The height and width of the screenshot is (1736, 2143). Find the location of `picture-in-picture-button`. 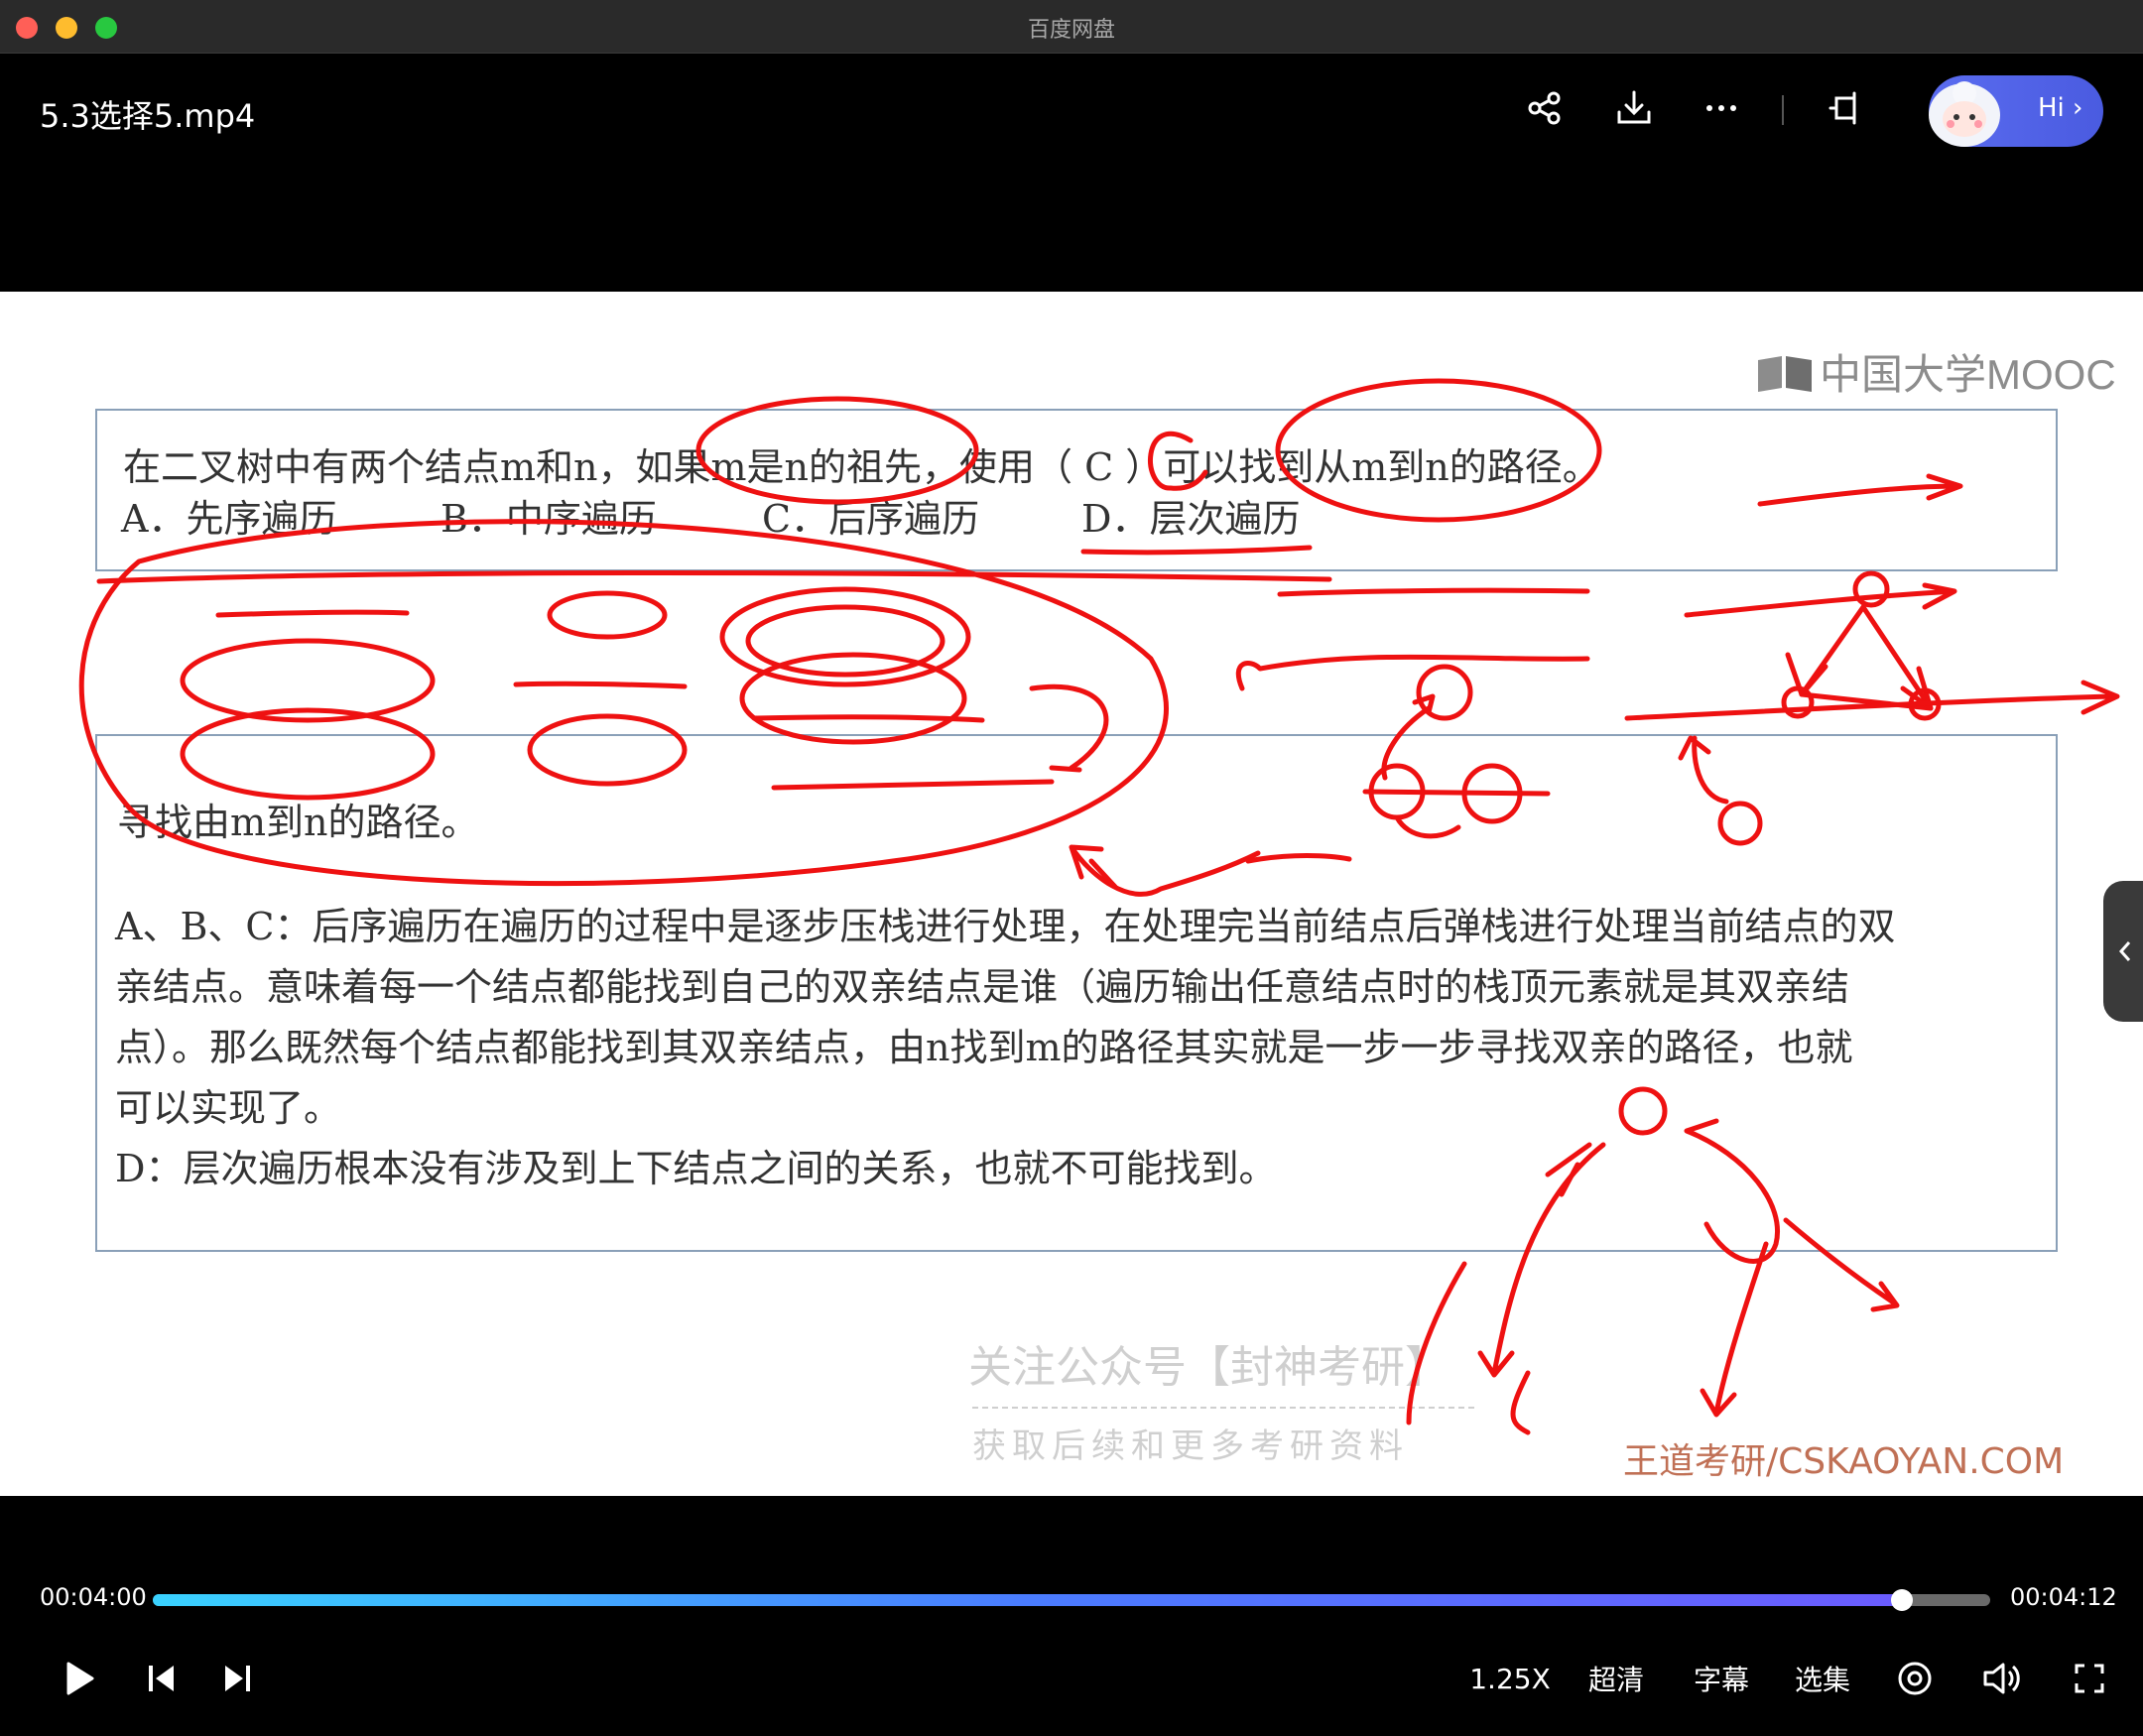

picture-in-picture-button is located at coordinates (1844, 108).